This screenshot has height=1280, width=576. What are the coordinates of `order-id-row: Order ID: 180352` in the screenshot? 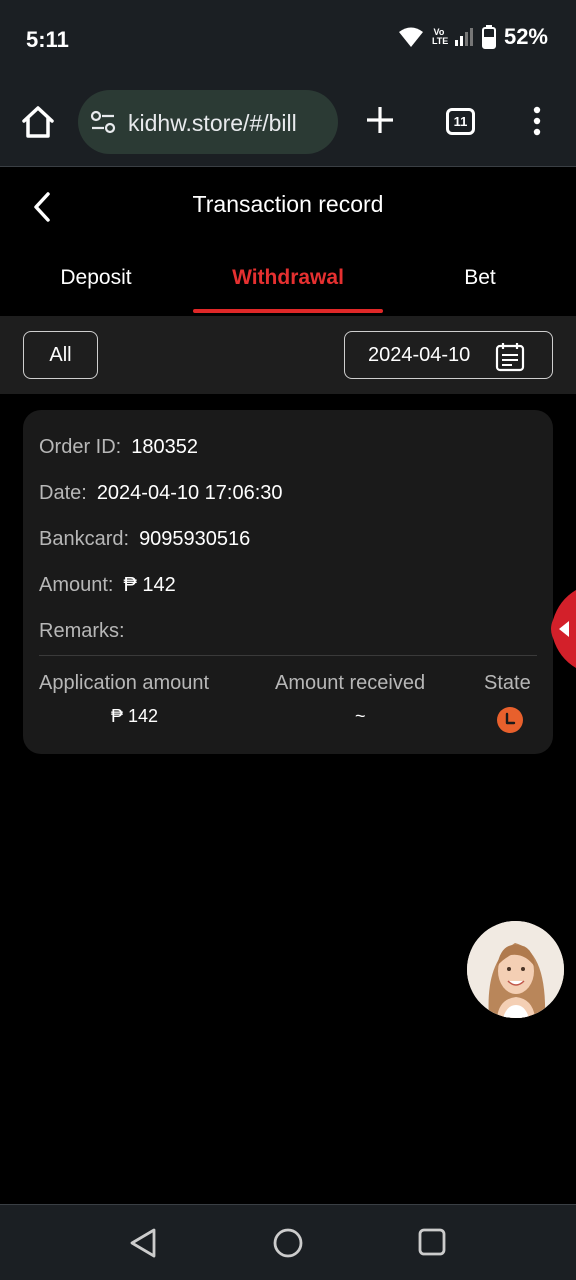 It's located at (118, 447).